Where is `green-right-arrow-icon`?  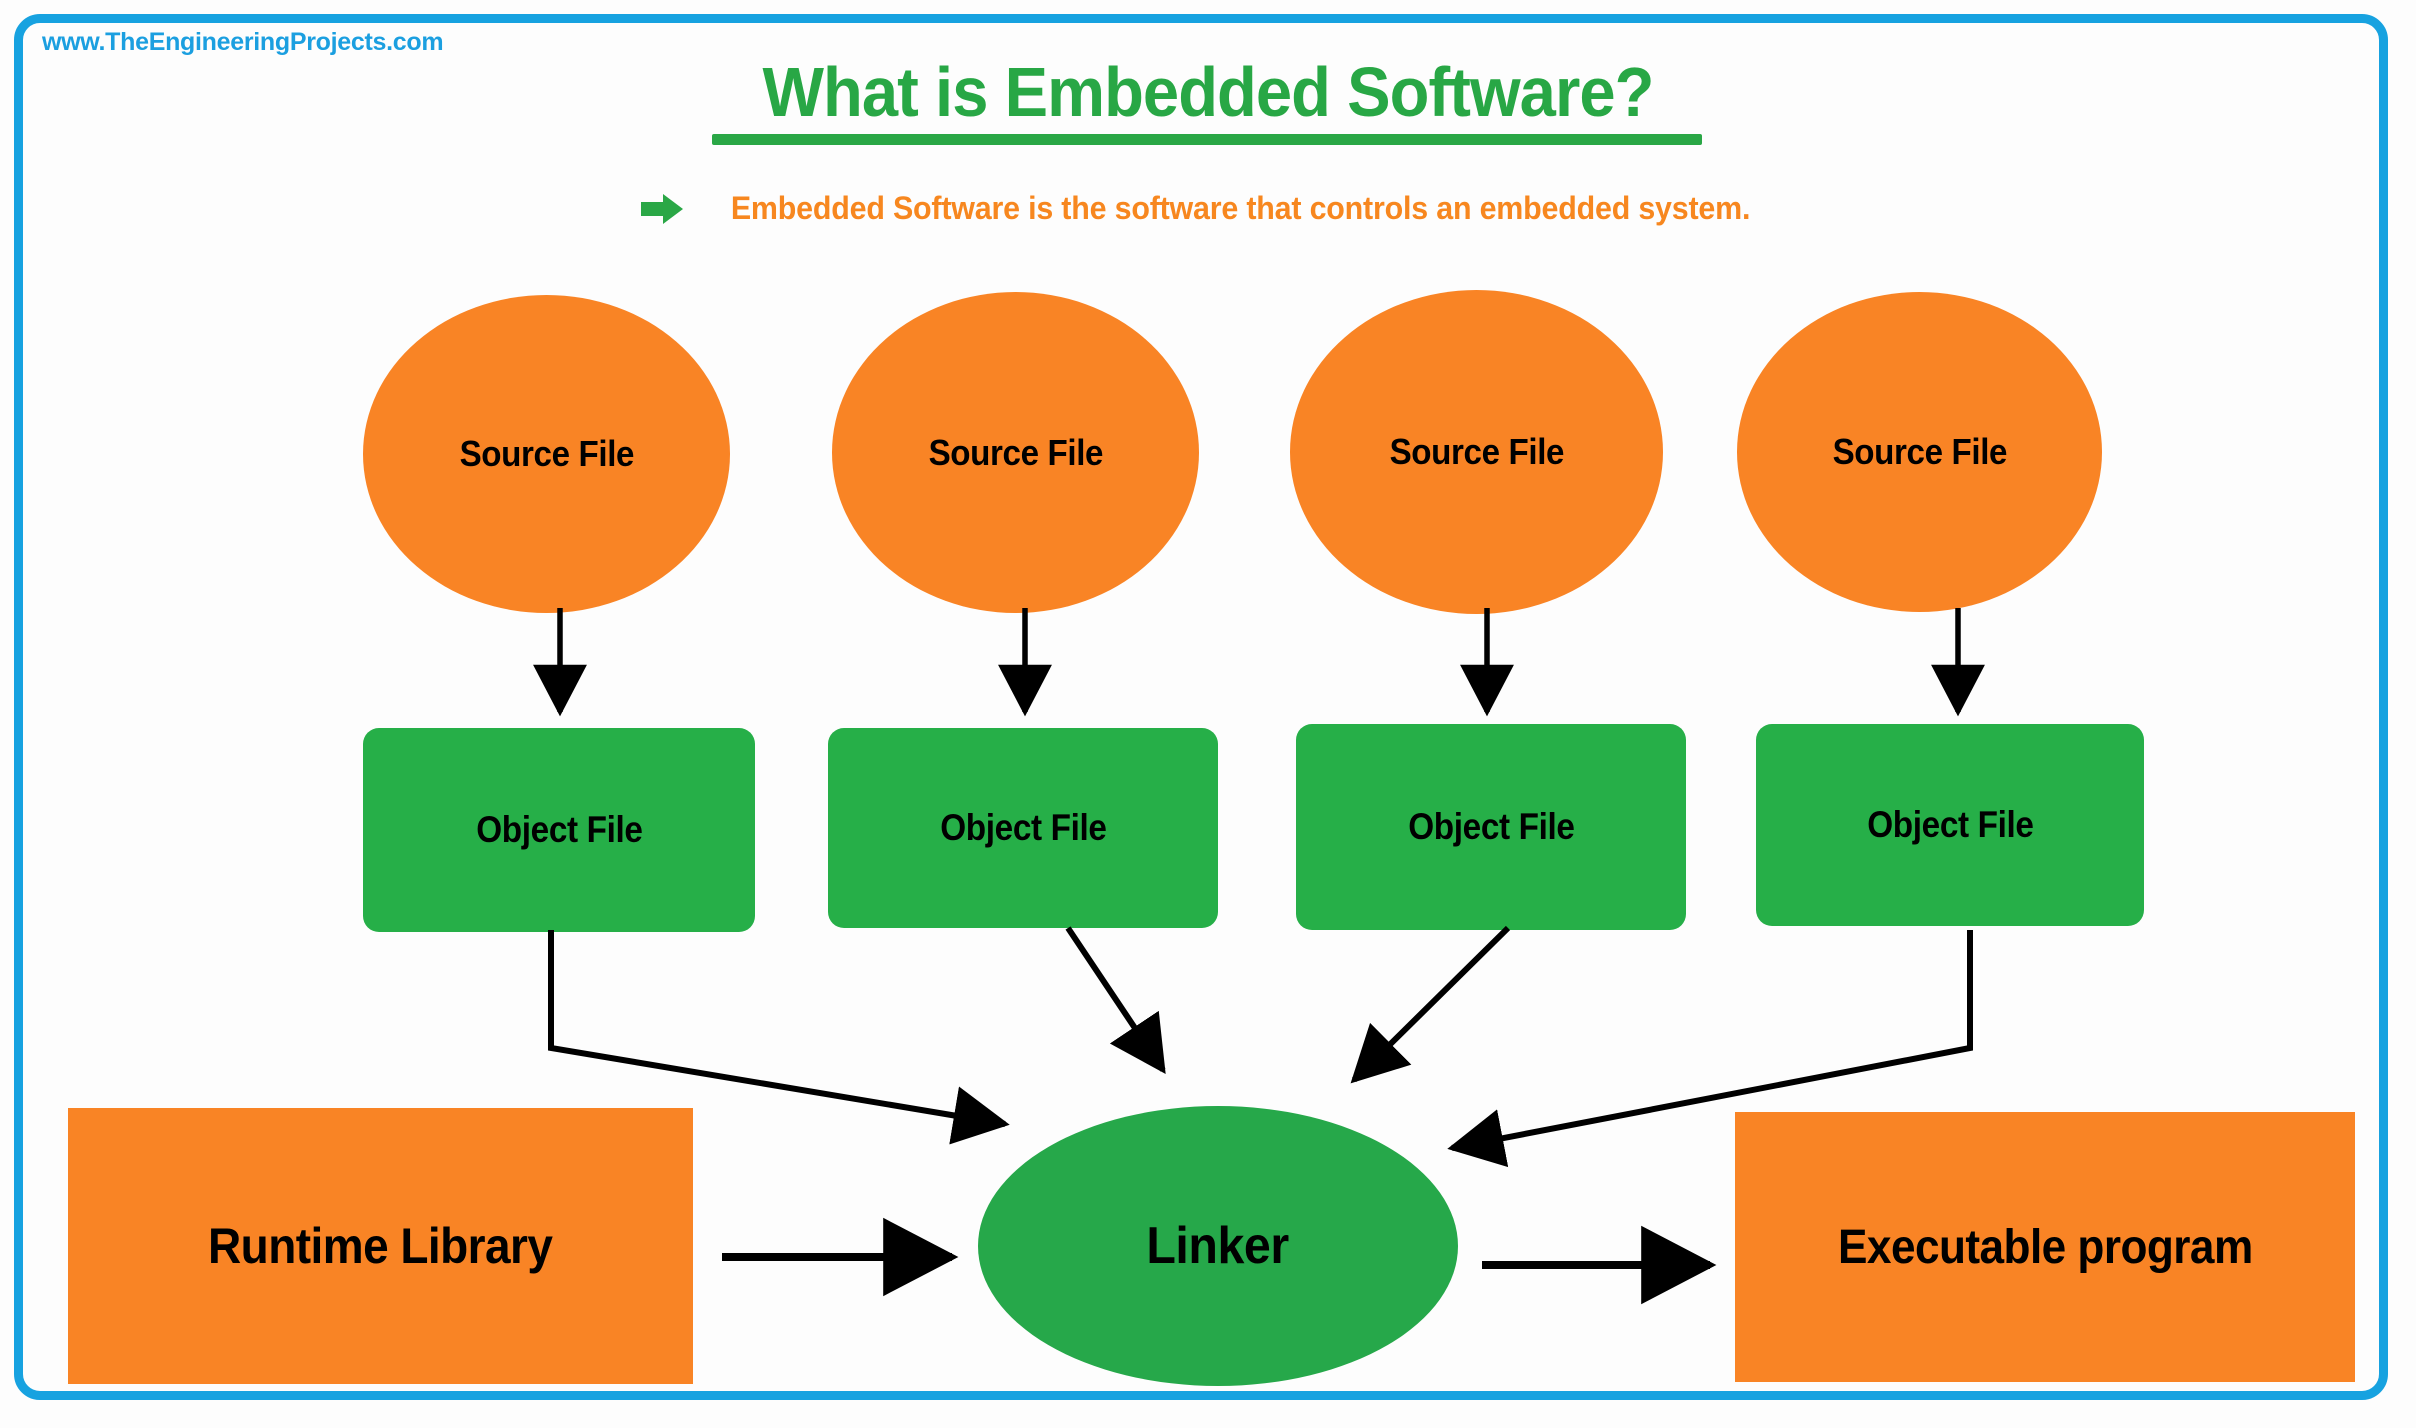
green-right-arrow-icon is located at coordinates (662, 209).